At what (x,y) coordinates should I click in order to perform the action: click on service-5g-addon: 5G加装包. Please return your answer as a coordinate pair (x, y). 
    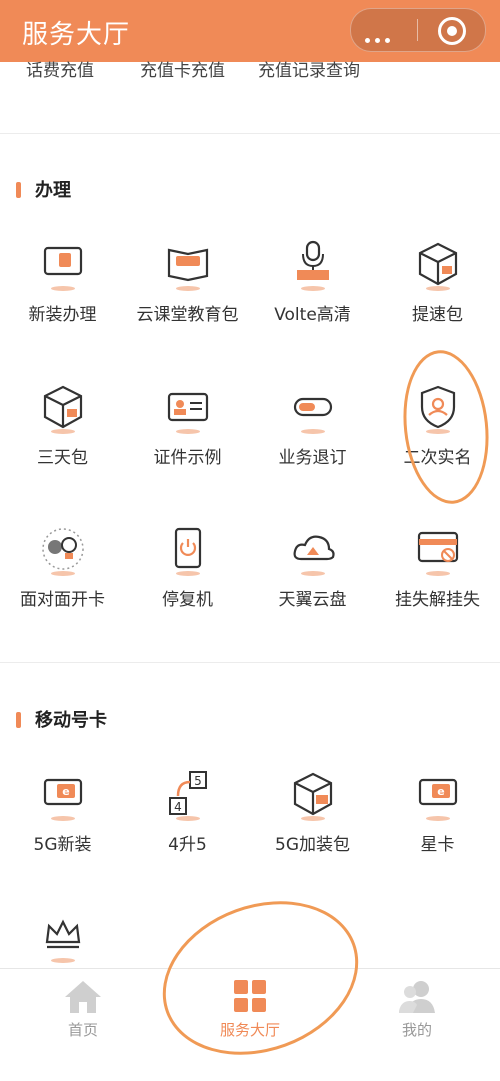
    Looking at the image, I should click on (312, 812).